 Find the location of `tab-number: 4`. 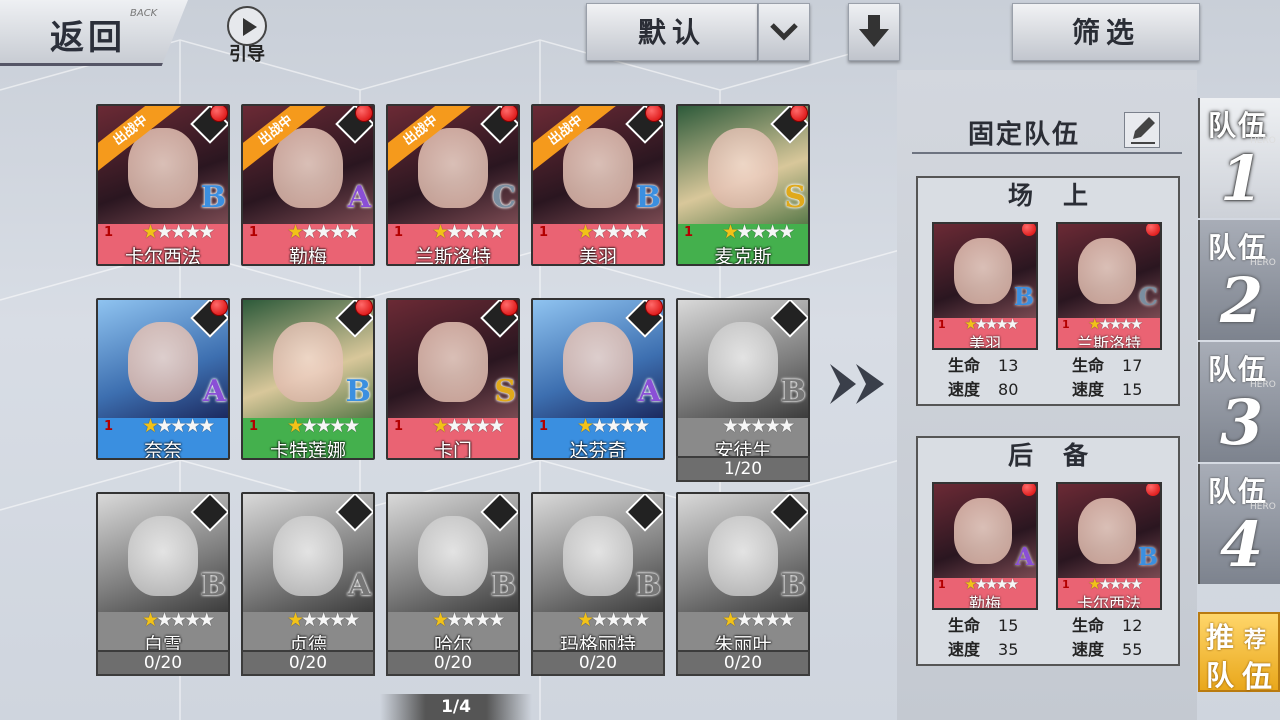

tab-number: 4 is located at coordinates (1242, 544).